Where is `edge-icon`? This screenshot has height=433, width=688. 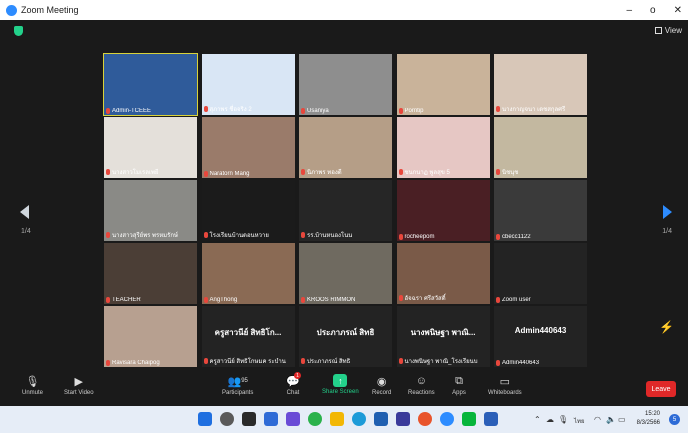 edge-icon is located at coordinates (359, 419).